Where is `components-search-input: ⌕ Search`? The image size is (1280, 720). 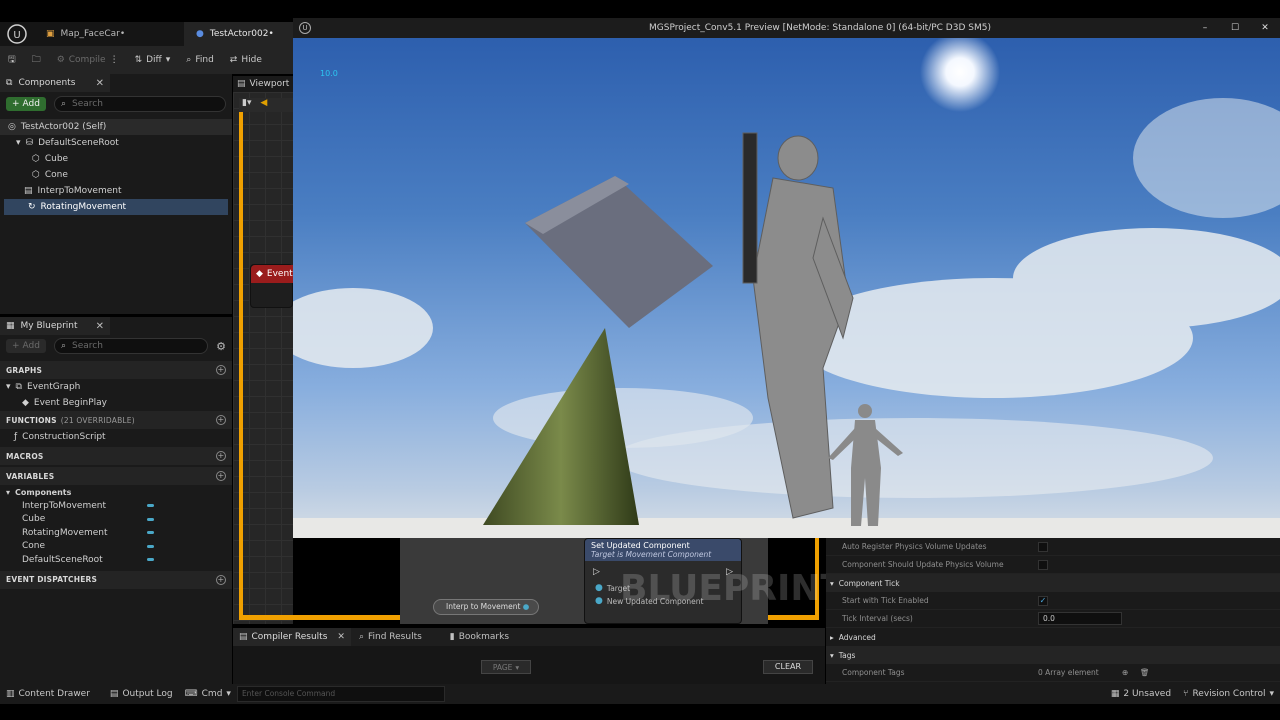 components-search-input: ⌕ Search is located at coordinates (139, 104).